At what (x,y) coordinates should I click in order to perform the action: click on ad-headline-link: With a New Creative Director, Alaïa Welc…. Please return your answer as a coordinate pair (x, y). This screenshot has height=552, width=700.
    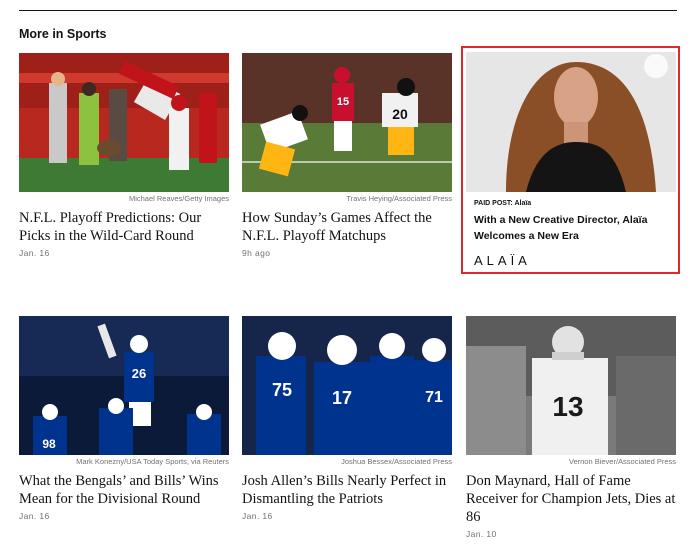
    Looking at the image, I should click on (571, 228).